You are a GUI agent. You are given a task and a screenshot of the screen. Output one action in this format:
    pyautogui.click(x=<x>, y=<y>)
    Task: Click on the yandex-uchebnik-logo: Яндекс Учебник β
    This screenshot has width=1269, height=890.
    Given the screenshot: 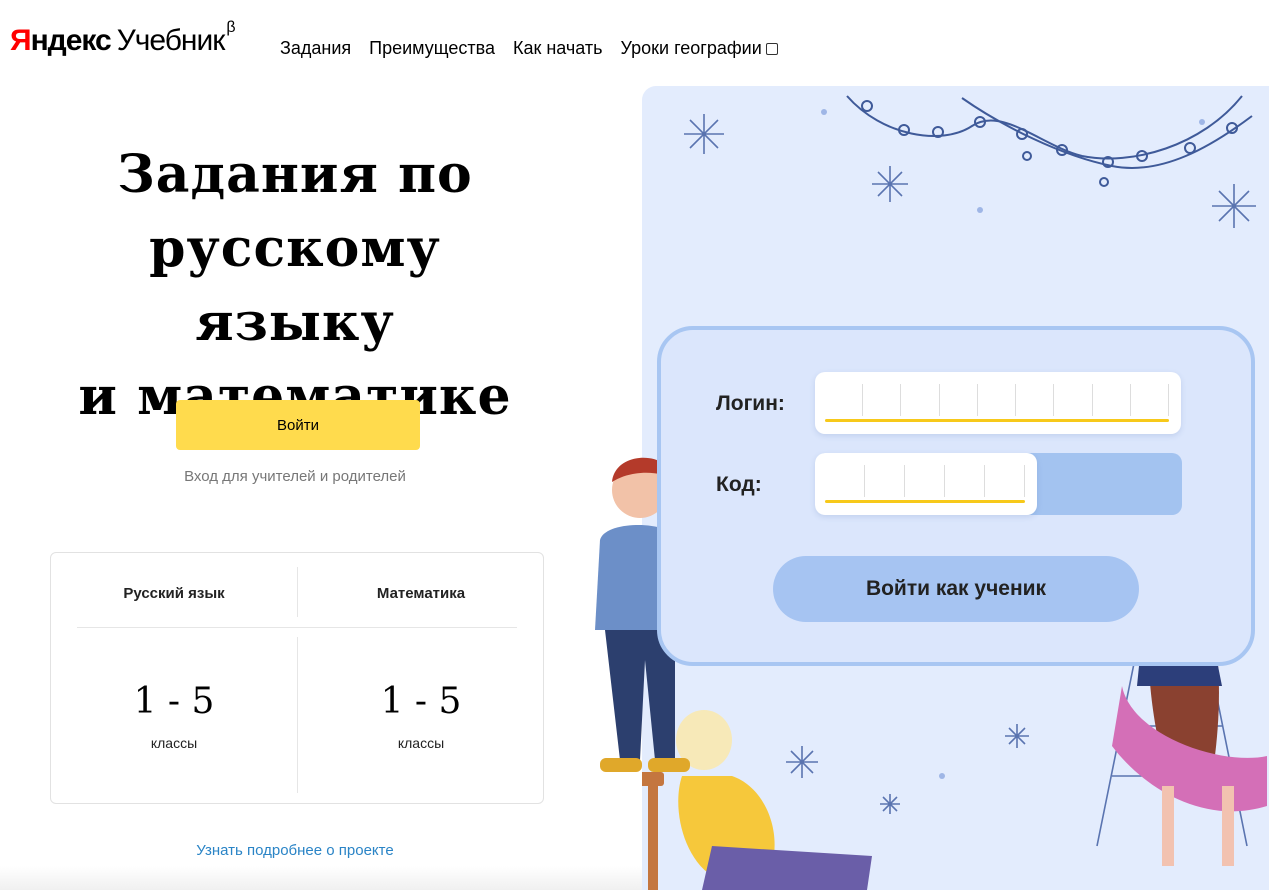 What is the action you would take?
    pyautogui.click(x=123, y=38)
    